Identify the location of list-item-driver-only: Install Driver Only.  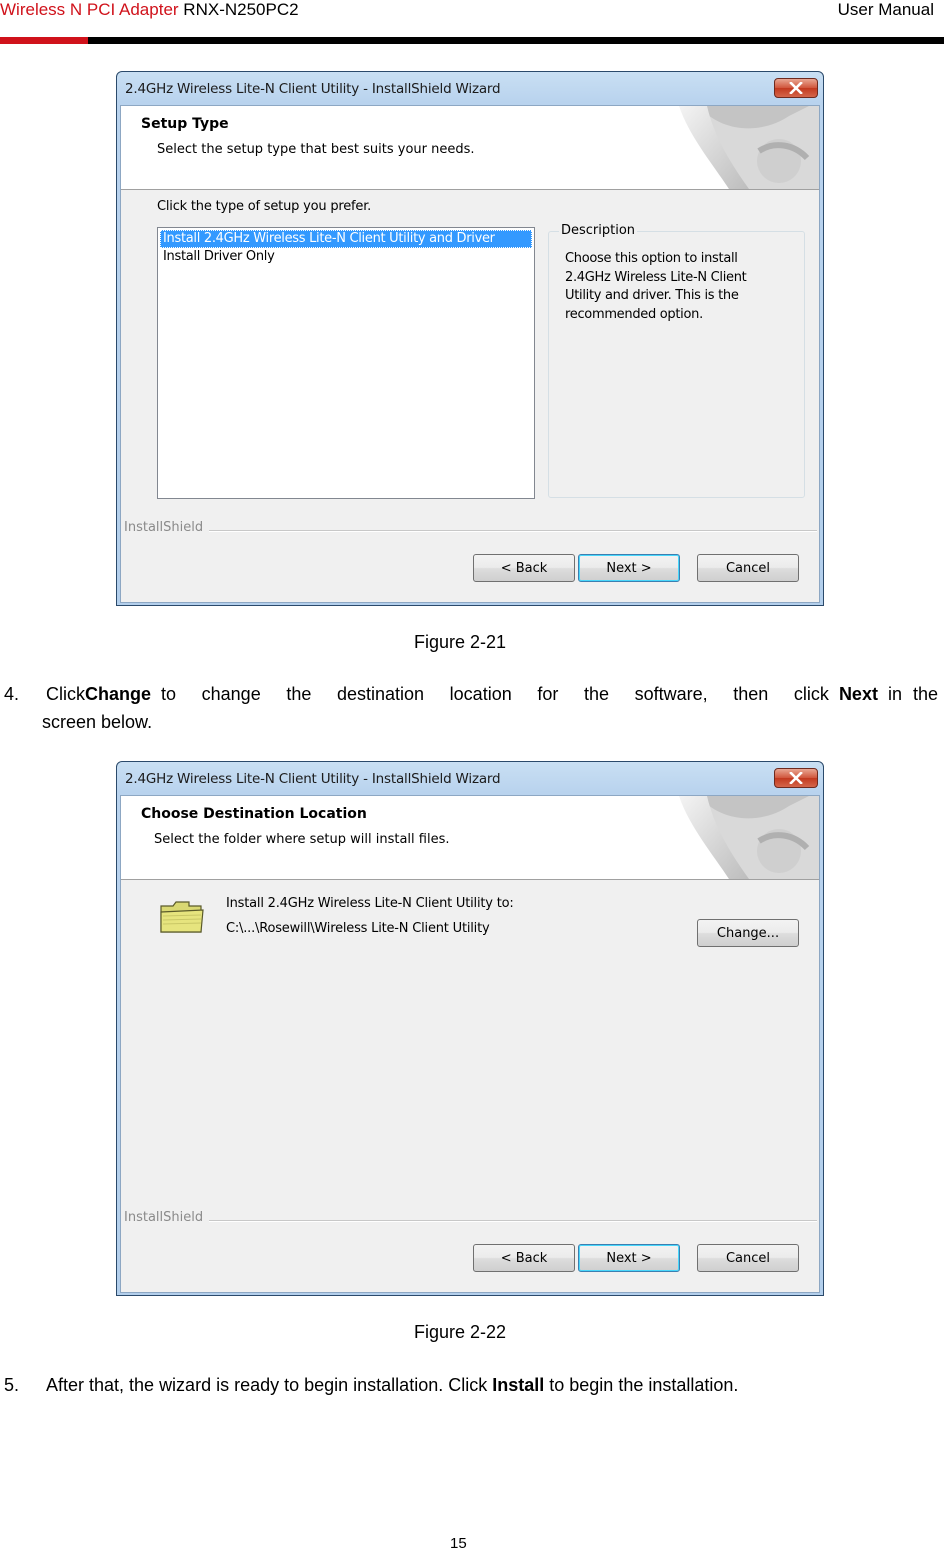
(346, 257).